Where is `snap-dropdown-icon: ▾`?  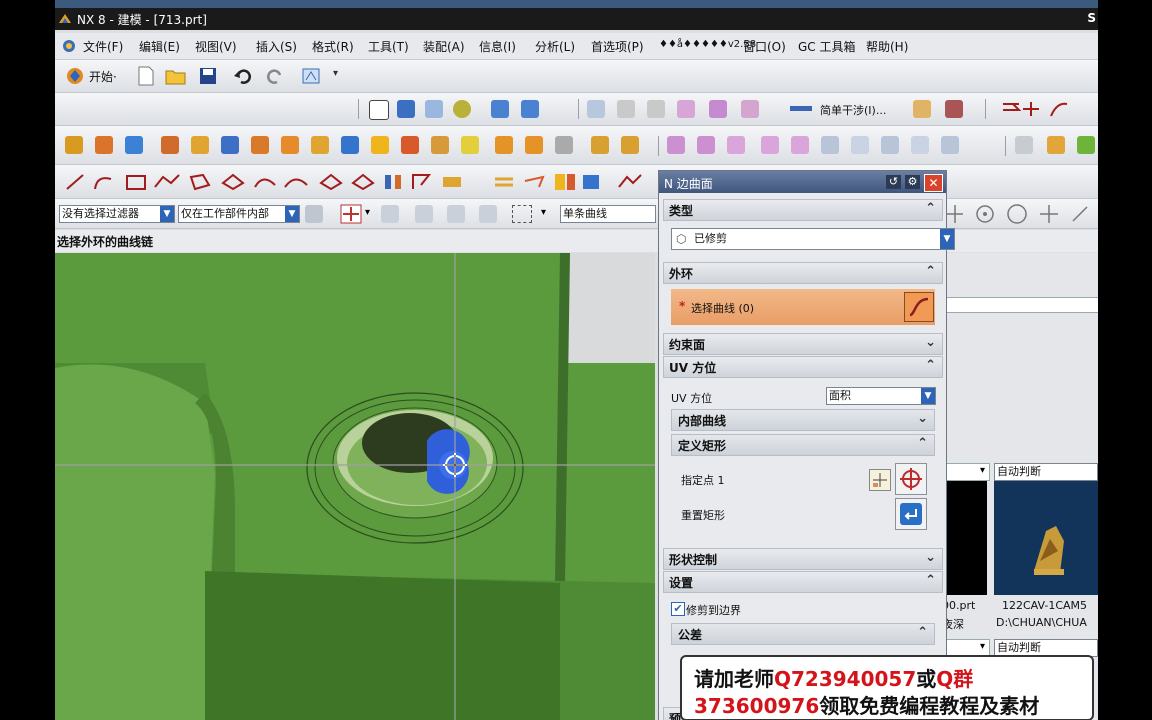
snap-dropdown-icon: ▾ is located at coordinates (367, 212).